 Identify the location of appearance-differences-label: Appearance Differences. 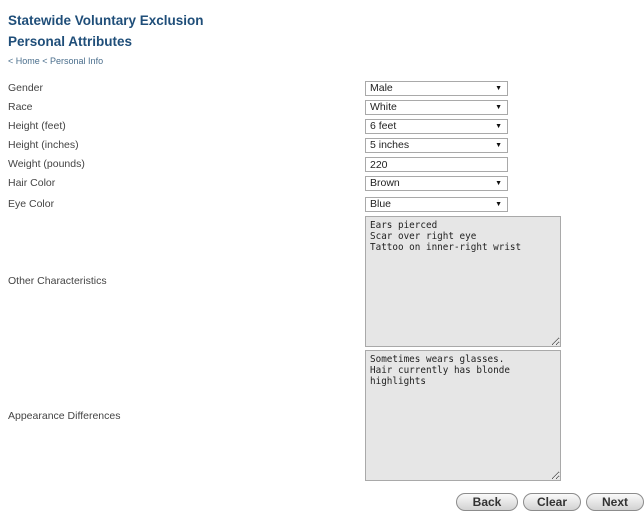
(64, 416).